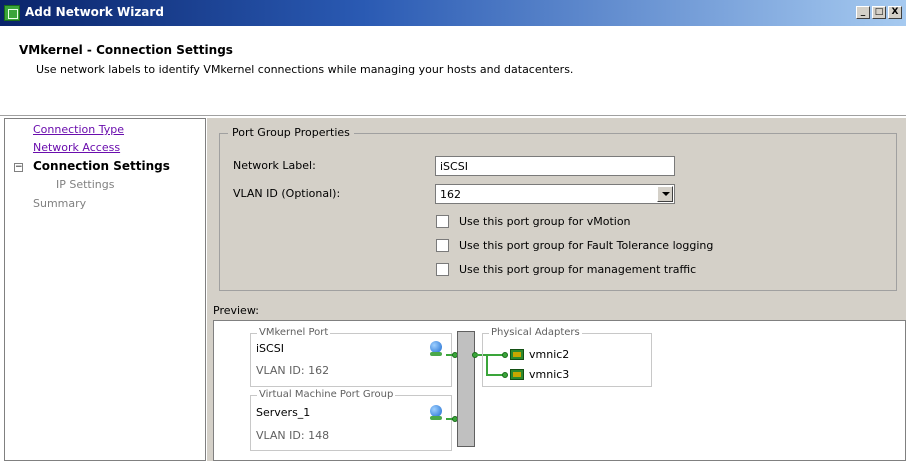 This screenshot has height=461, width=906. I want to click on vmnic3-dot, so click(505, 375).